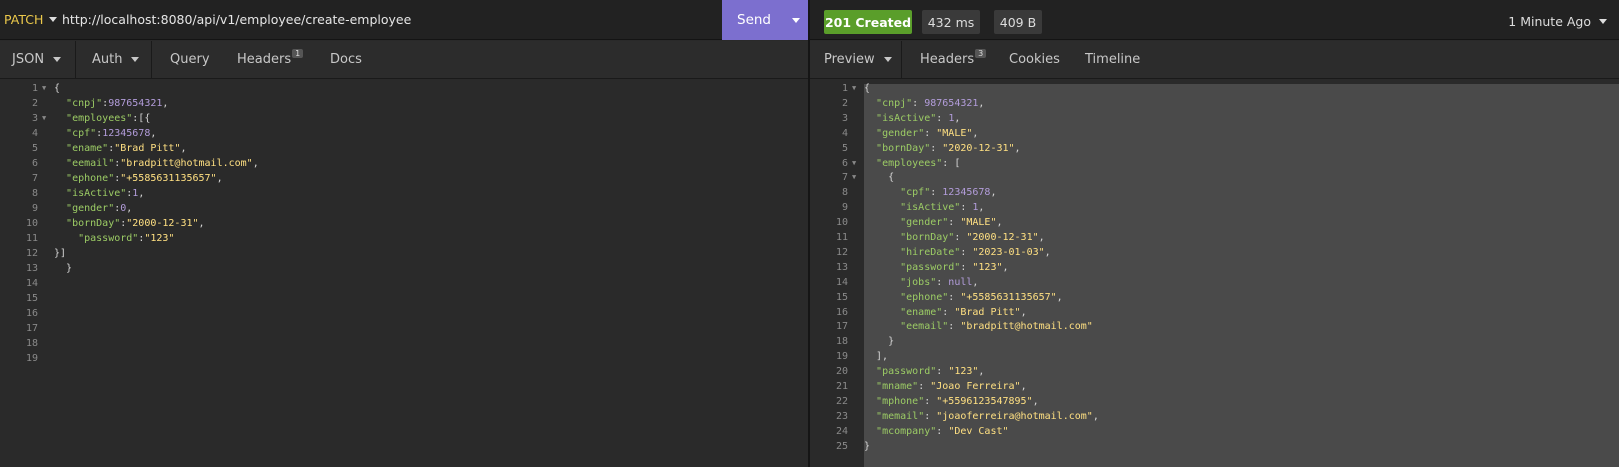  Describe the element at coordinates (841, 431) in the screenshot. I see `line-number: 24` at that location.